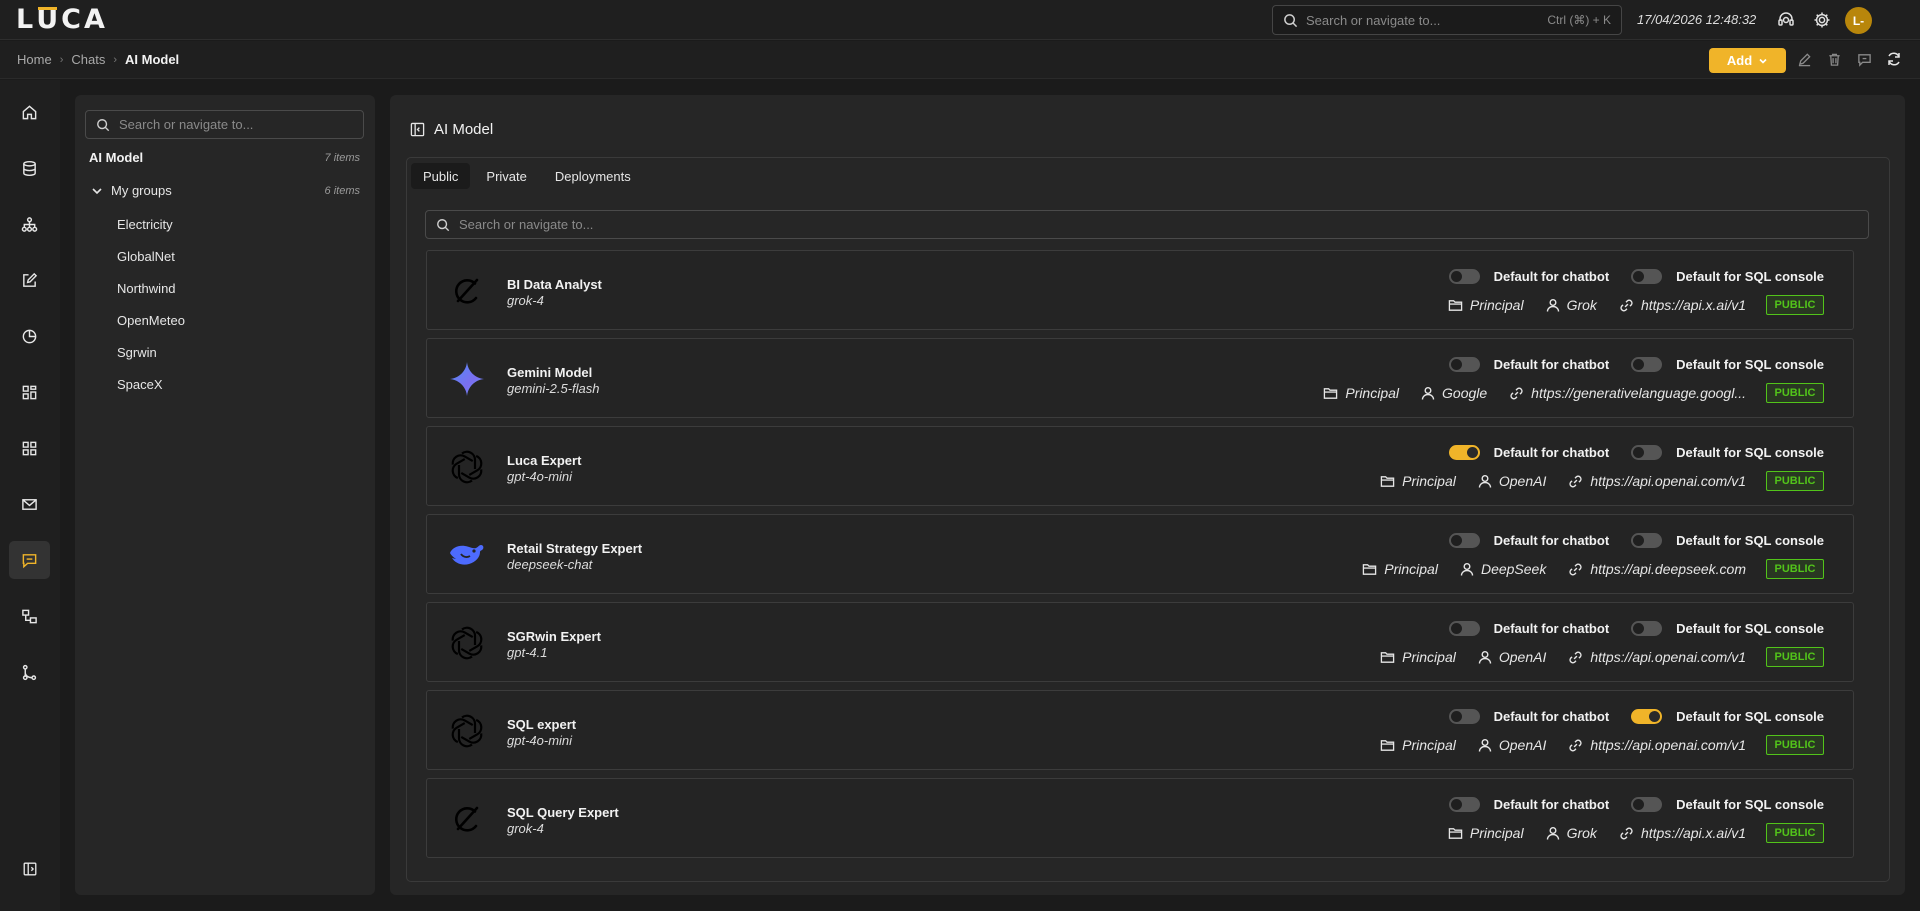 Image resolution: width=1920 pixels, height=911 pixels. Describe the element at coordinates (29, 168) in the screenshot. I see `database-icon` at that location.